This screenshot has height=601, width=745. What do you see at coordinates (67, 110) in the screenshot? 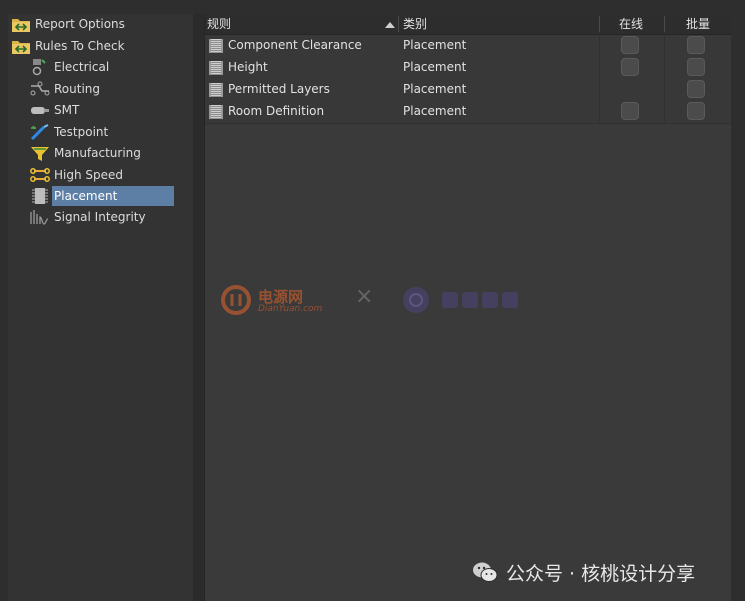
I see `tree-item-label: SMT` at bounding box center [67, 110].